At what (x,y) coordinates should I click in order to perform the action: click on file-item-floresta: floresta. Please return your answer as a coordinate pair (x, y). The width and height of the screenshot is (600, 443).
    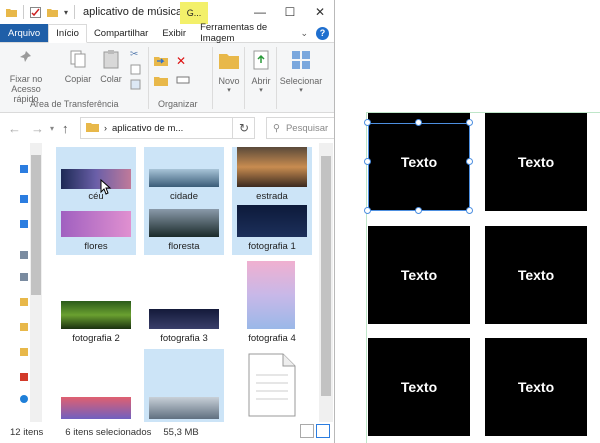
    Looking at the image, I should click on (184, 229).